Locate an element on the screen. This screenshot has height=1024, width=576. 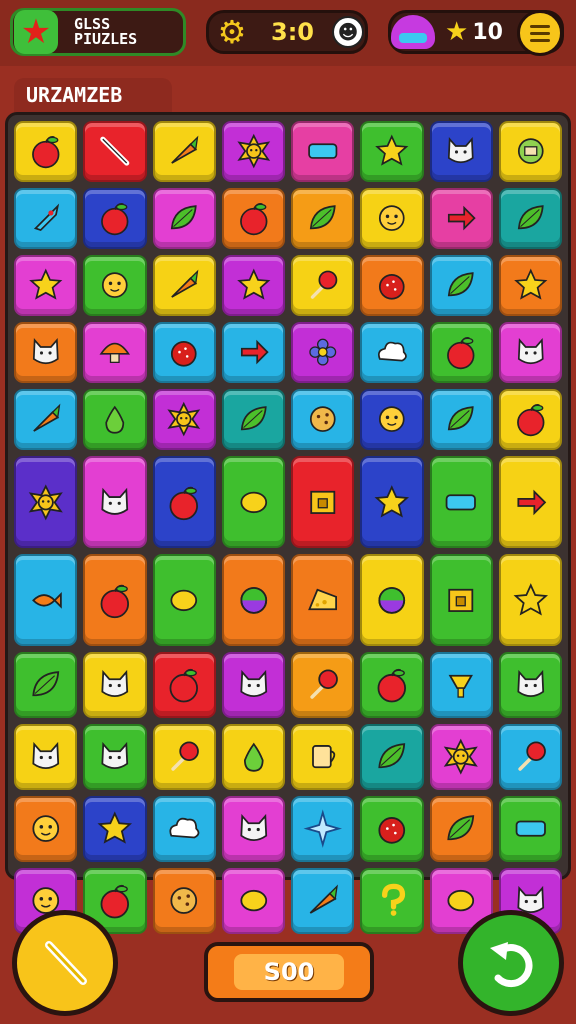
lamp-tile is located at coordinates (461, 685).